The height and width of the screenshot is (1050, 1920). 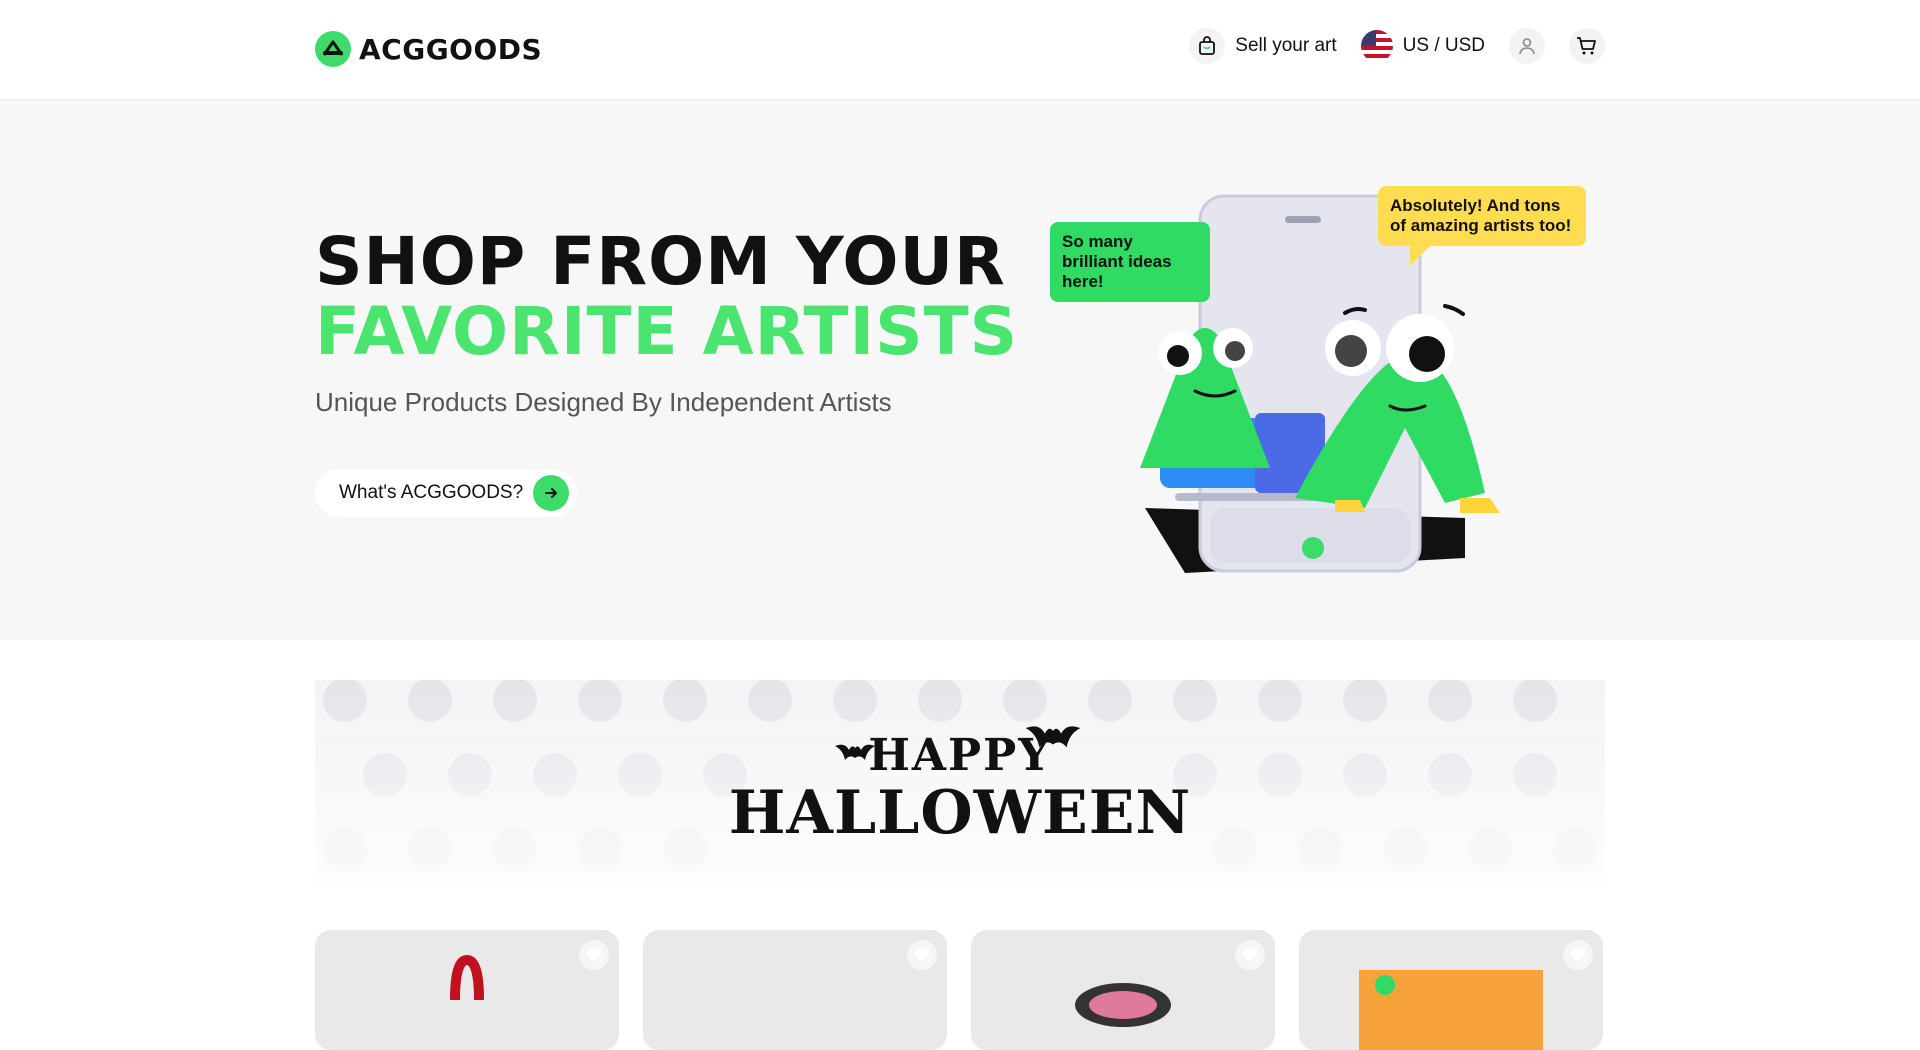 I want to click on whats-acggoods-button: What's ACGGOODS?, so click(x=446, y=493).